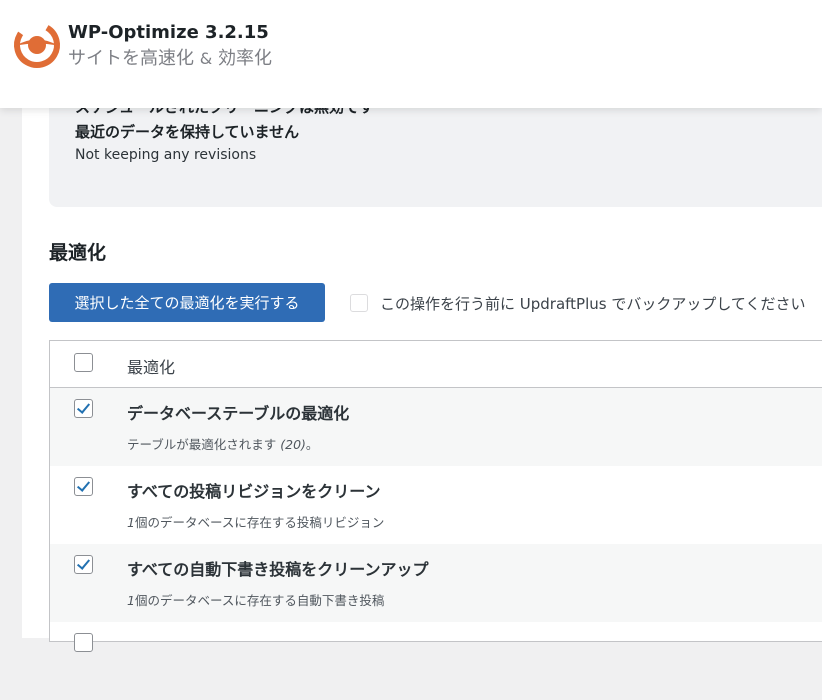  What do you see at coordinates (168, 32) in the screenshot?
I see `plugin-title: WP-Optimize 3.2.15` at bounding box center [168, 32].